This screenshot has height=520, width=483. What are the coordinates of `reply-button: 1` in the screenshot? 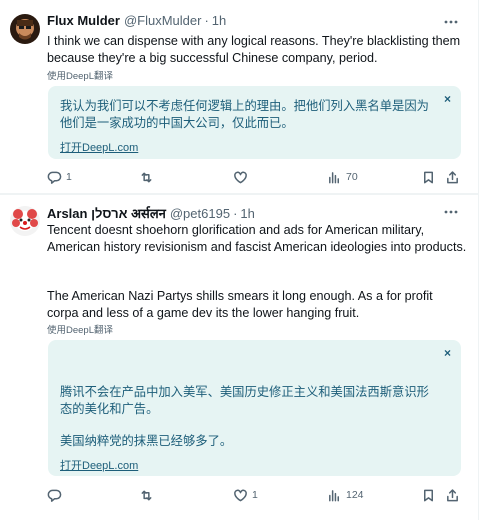 It's located at (59, 177).